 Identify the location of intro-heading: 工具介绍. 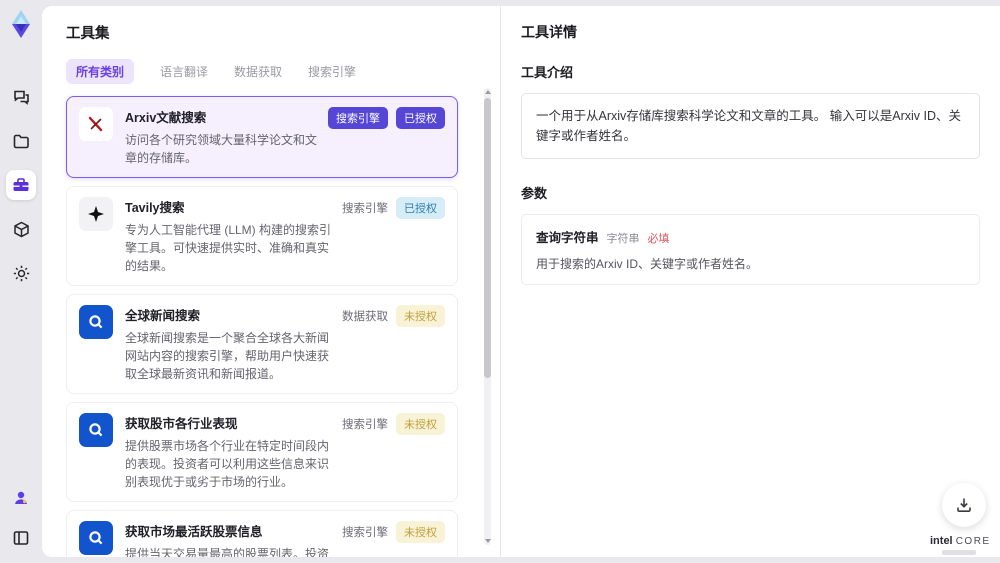
(547, 72).